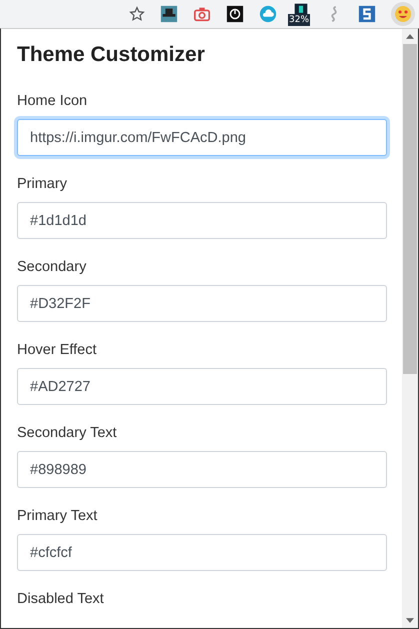 This screenshot has height=629, width=419. Describe the element at coordinates (268, 14) in the screenshot. I see `cloud-icon` at that location.